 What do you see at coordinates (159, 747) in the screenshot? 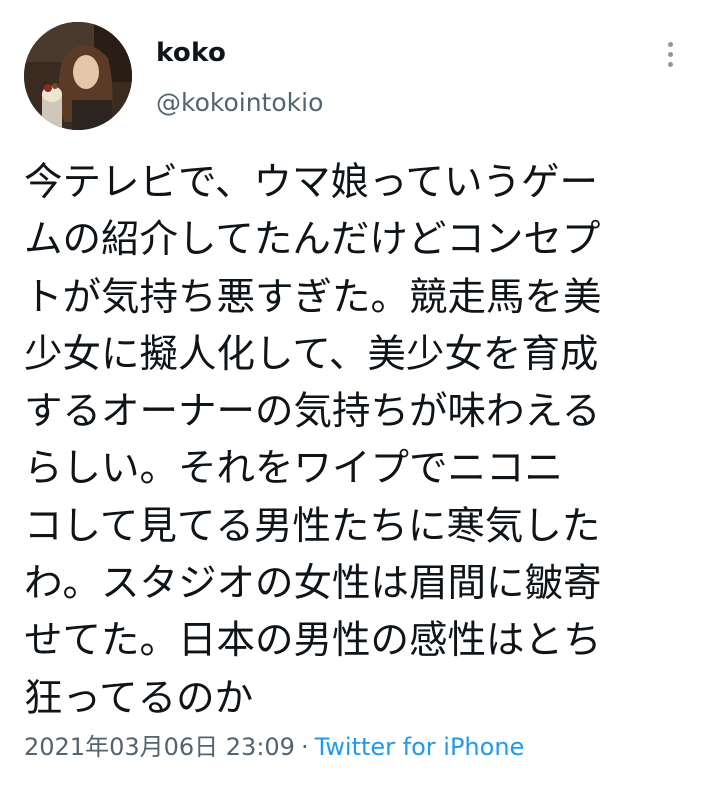
I see `tweet-timestamp: 2021年03月06日 23:09` at bounding box center [159, 747].